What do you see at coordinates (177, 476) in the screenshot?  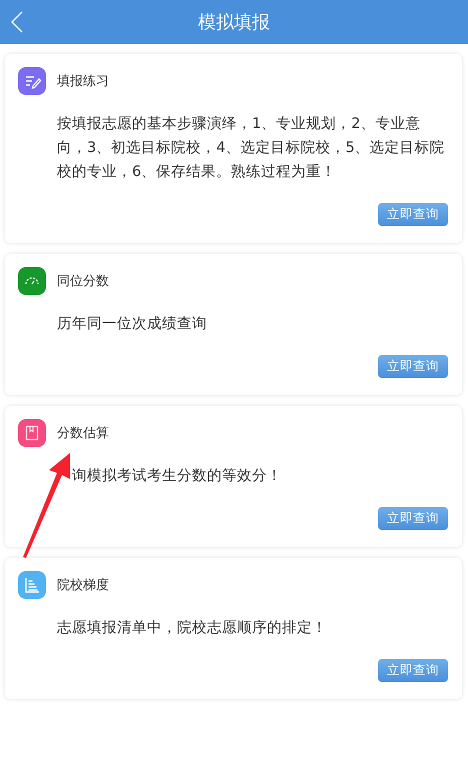 I see `card-description: 询模拟考试考生分数的等效分！` at bounding box center [177, 476].